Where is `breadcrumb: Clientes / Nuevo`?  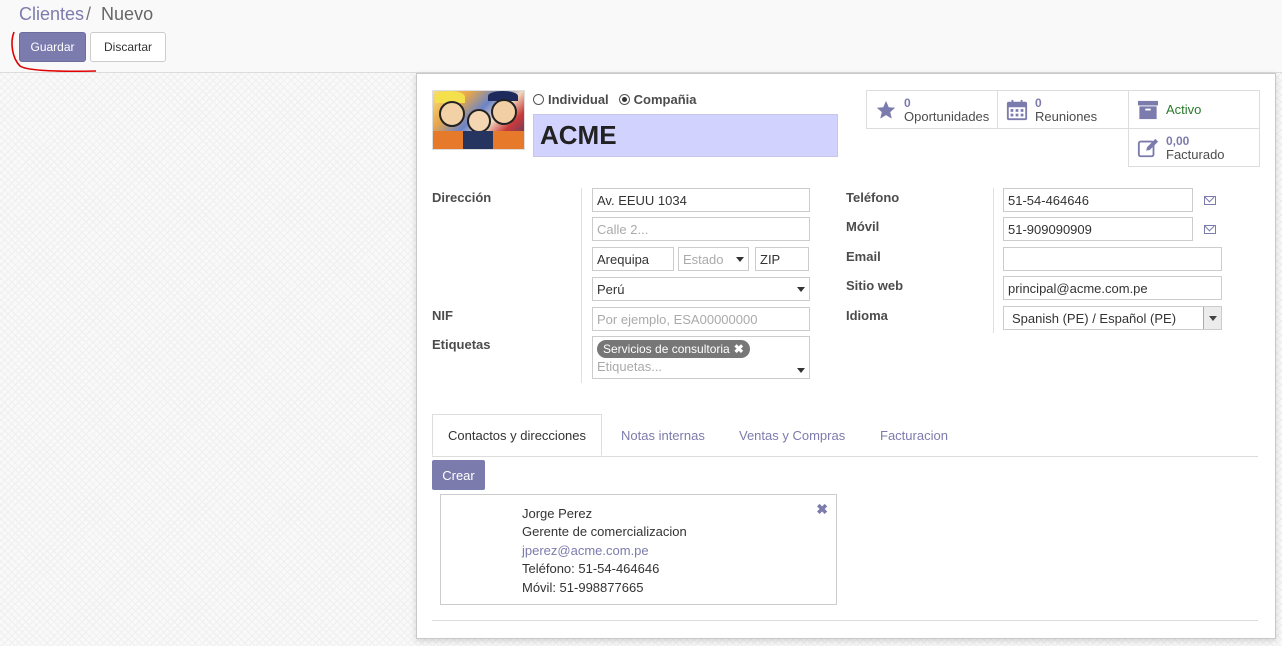 breadcrumb: Clientes / Nuevo is located at coordinates (86, 14).